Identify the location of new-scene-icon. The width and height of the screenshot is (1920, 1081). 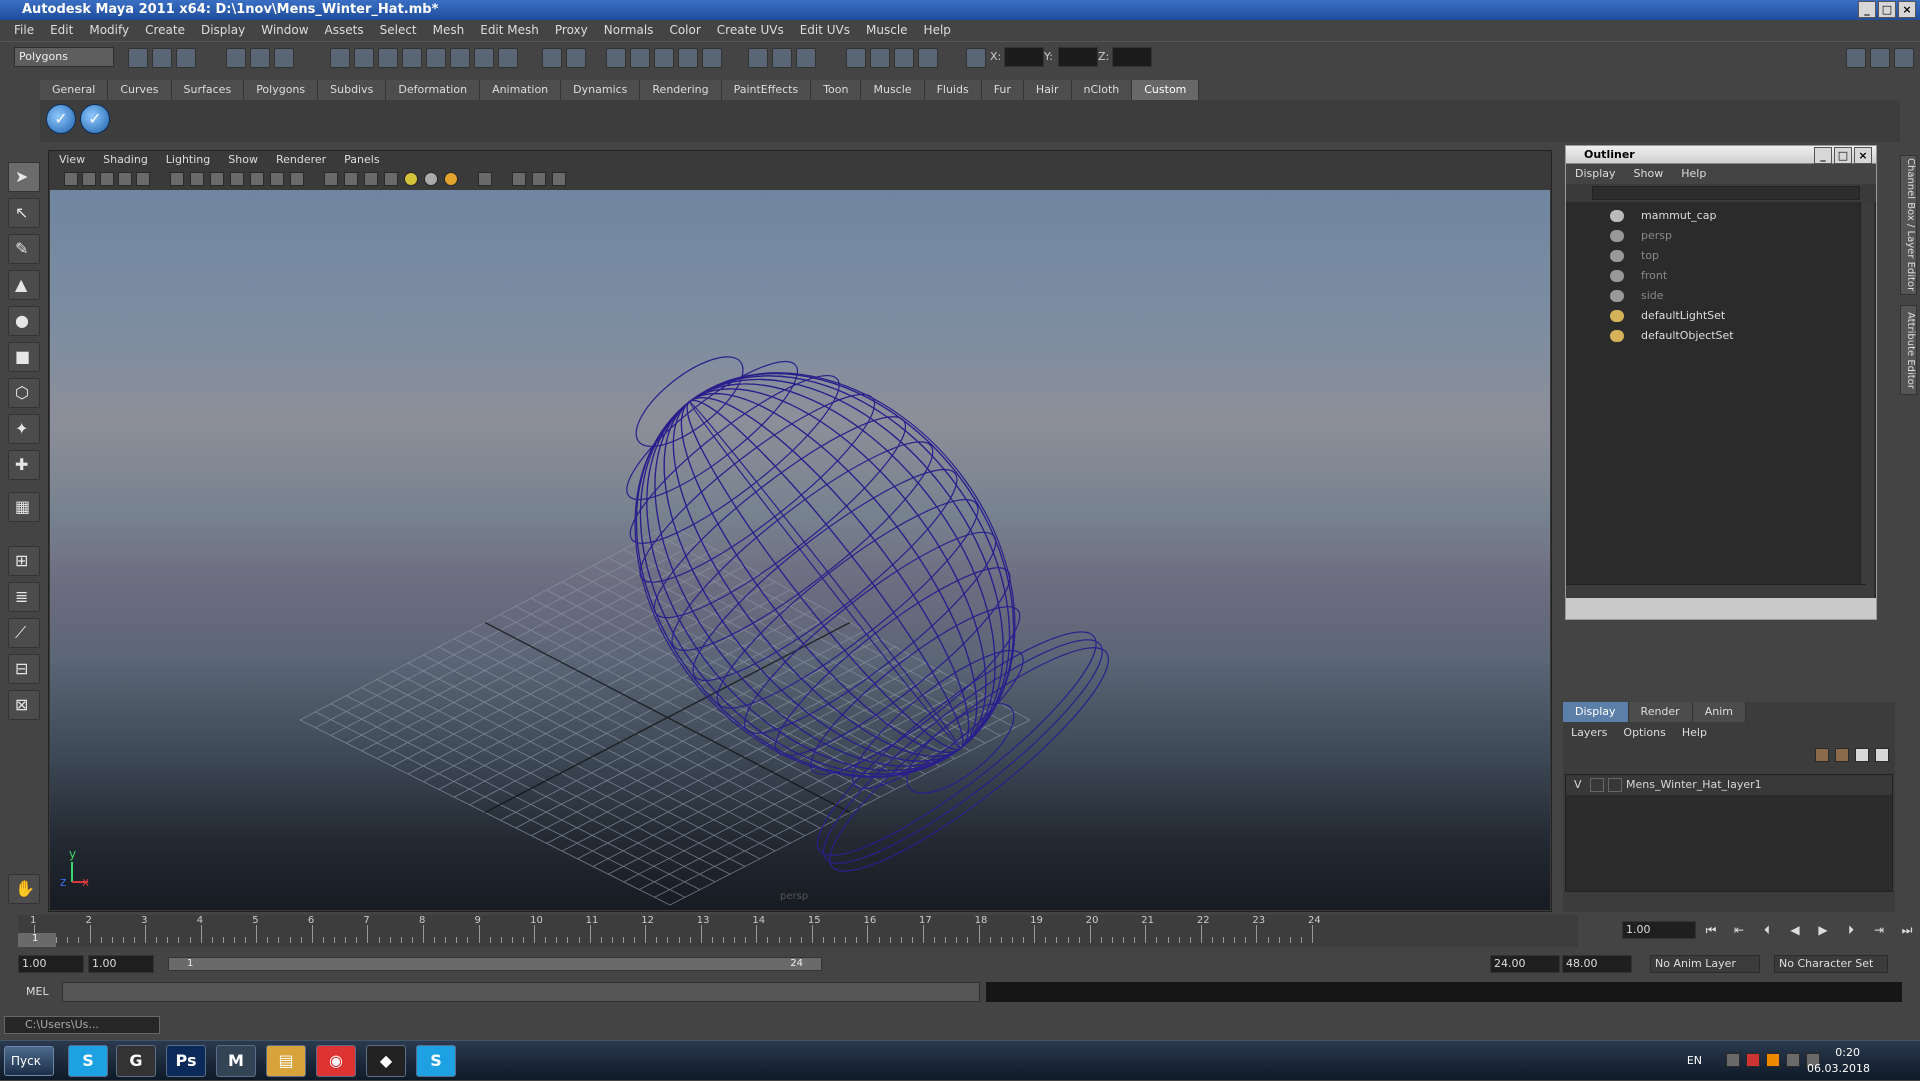
(138, 58).